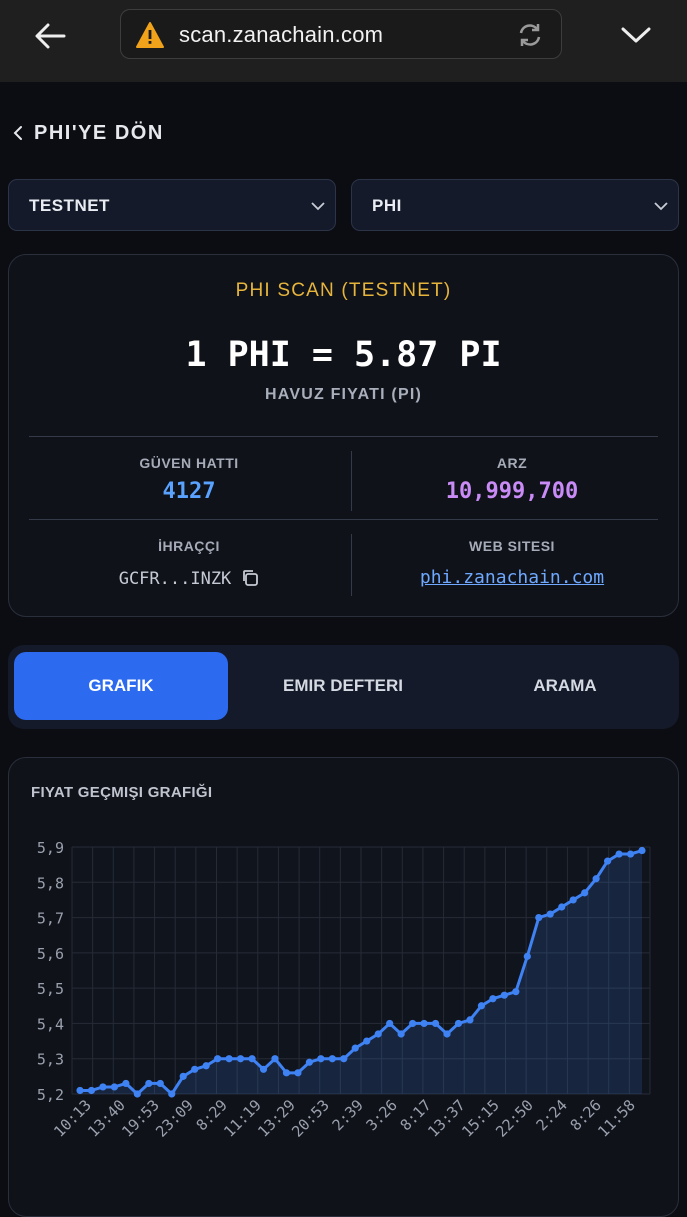 The height and width of the screenshot is (1217, 687). Describe the element at coordinates (50, 848) in the screenshot. I see `y-tick-label: 5,9` at that location.